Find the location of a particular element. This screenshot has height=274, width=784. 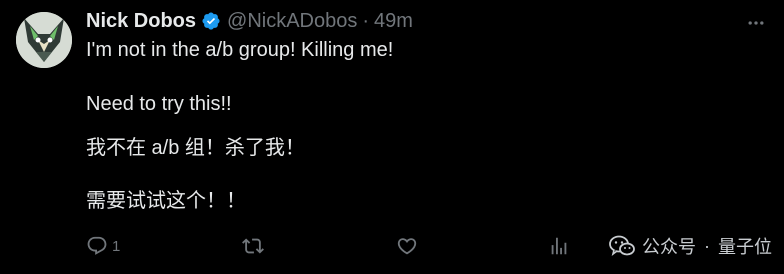

fox-mask-avatar-icon is located at coordinates (44, 40).